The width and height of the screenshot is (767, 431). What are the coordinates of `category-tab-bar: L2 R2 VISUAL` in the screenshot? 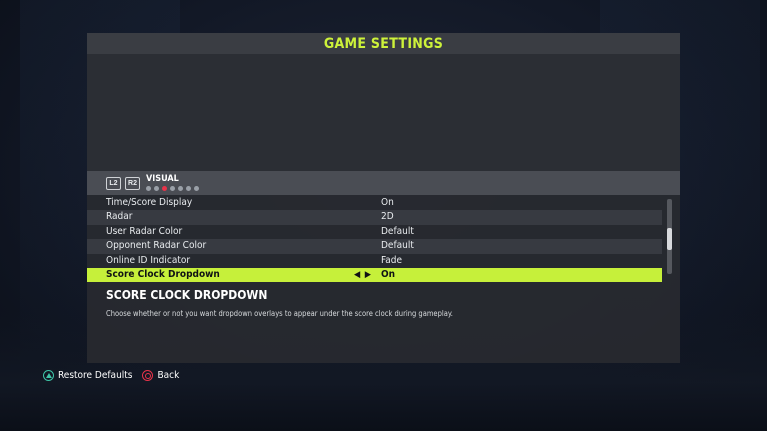 It's located at (383, 183).